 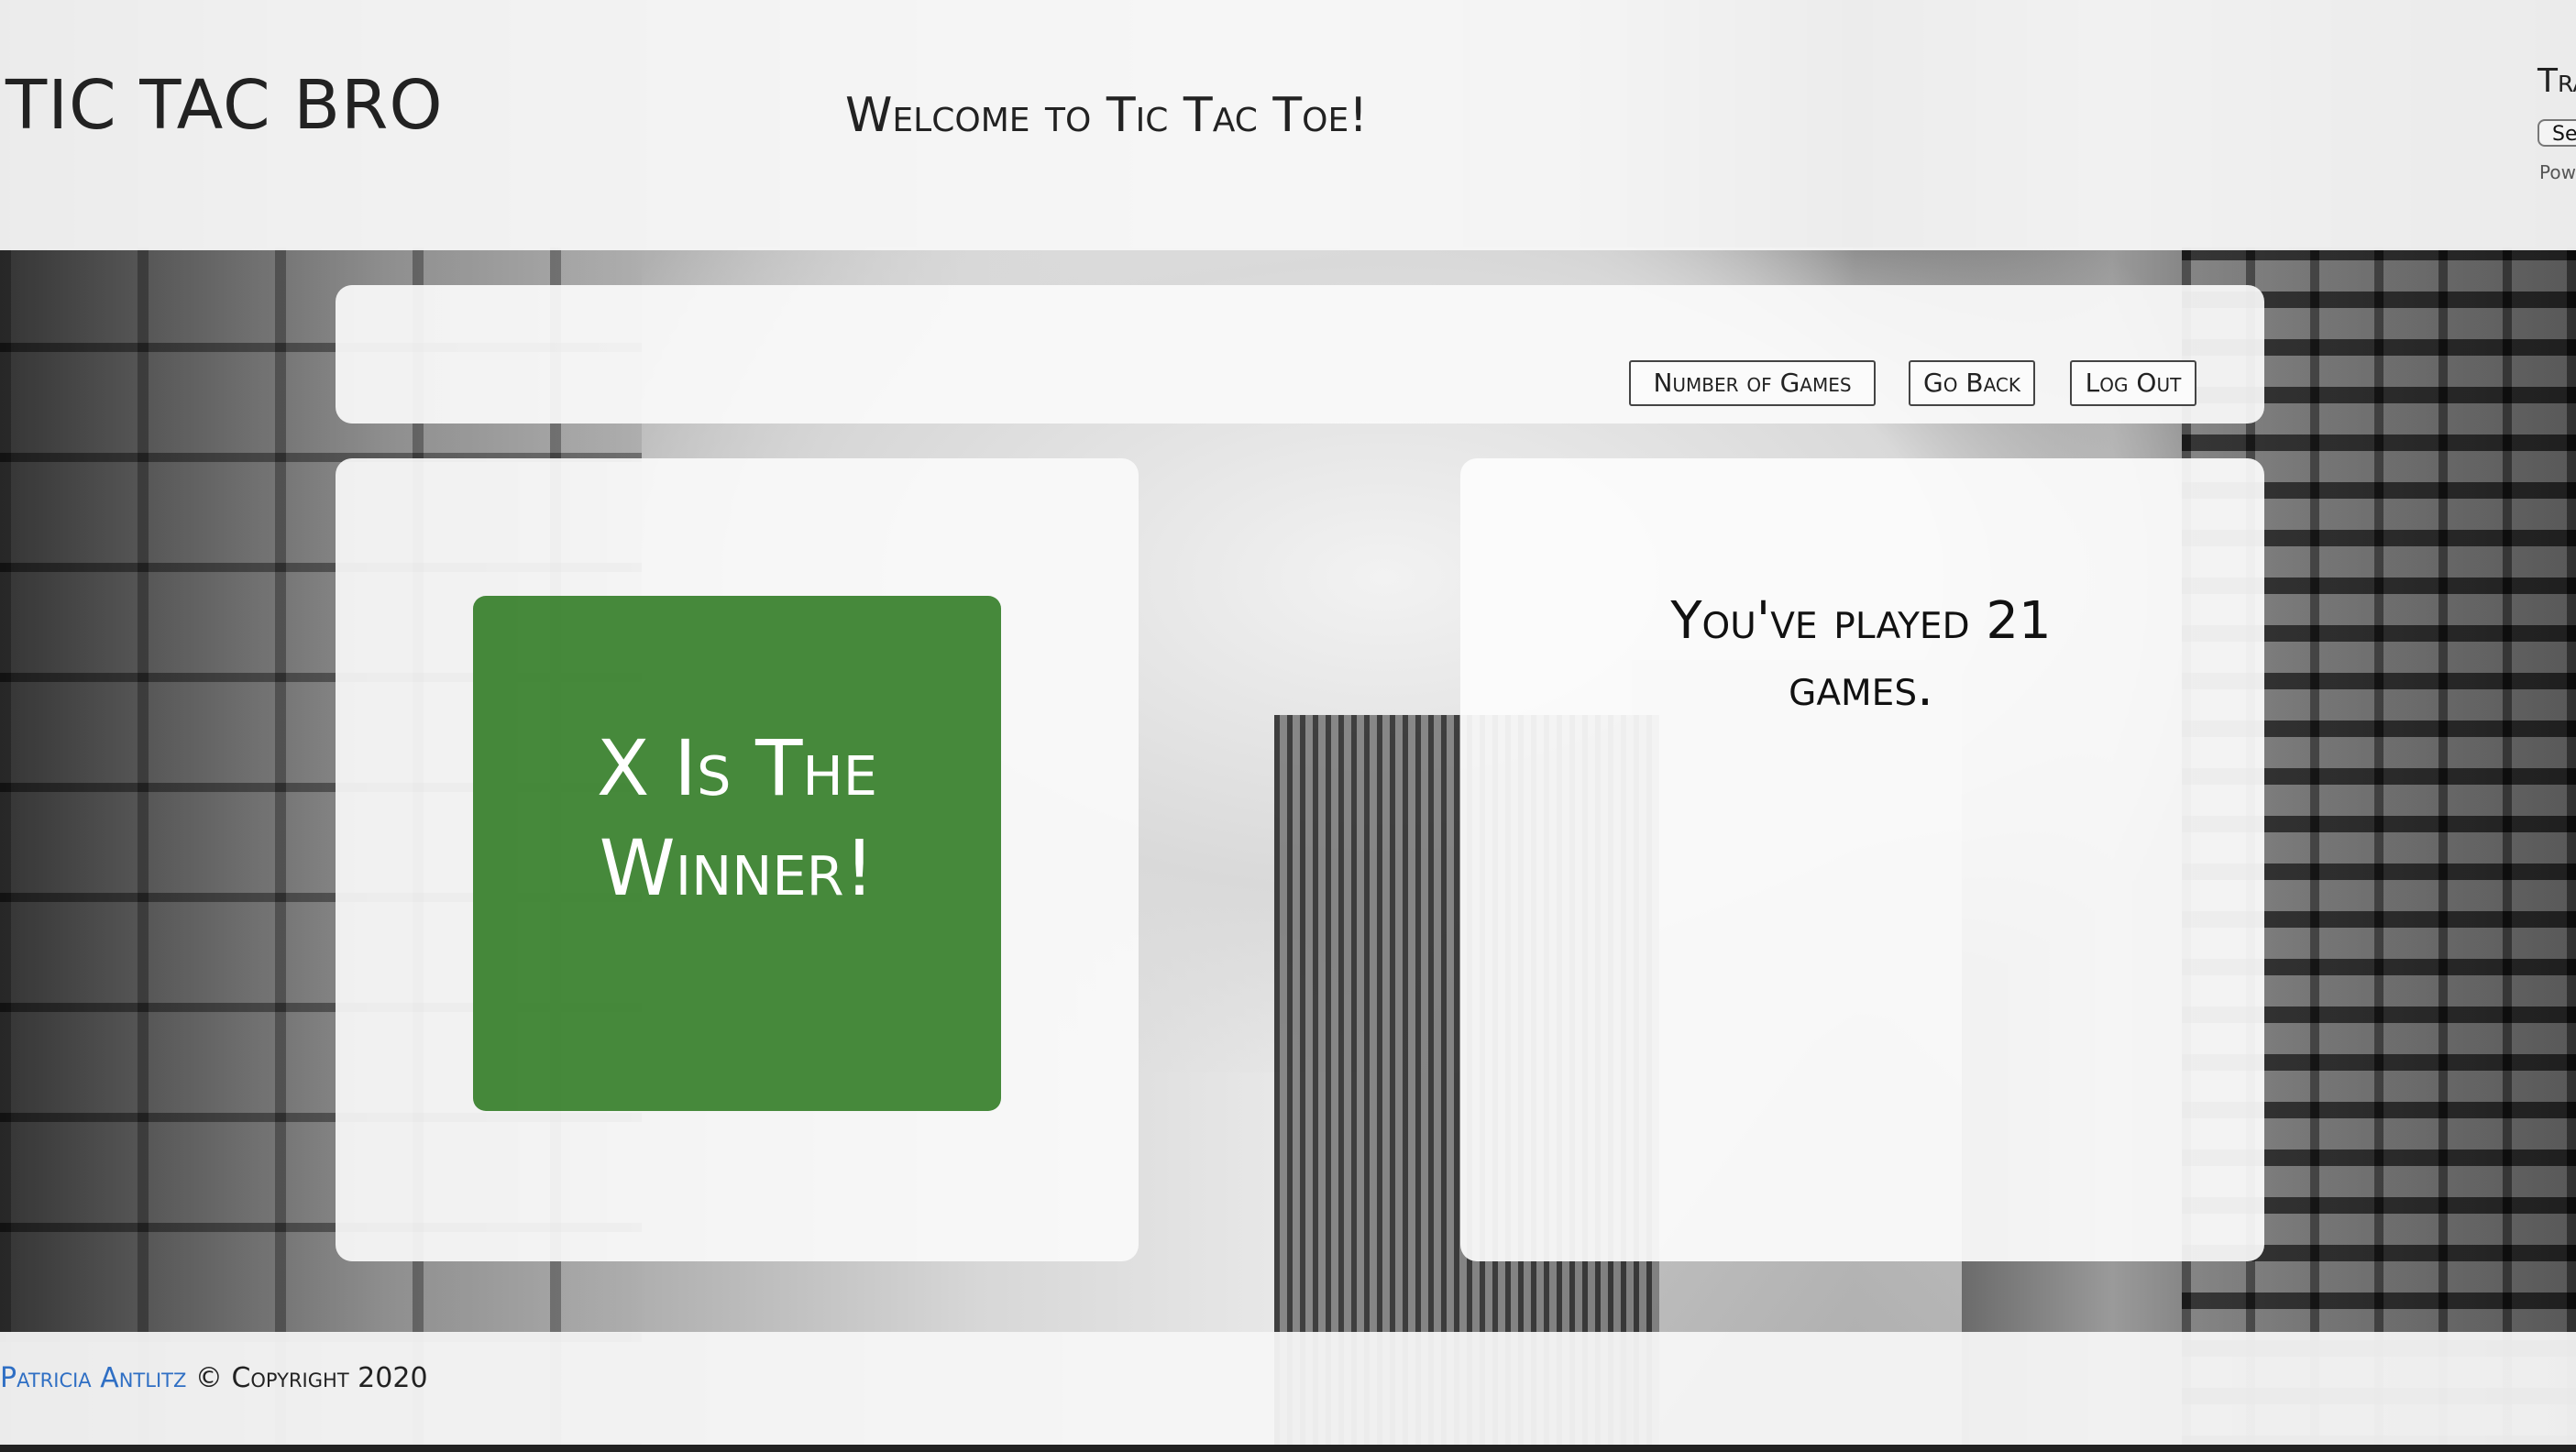 What do you see at coordinates (1972, 383) in the screenshot?
I see `go-back-button: Go Back` at bounding box center [1972, 383].